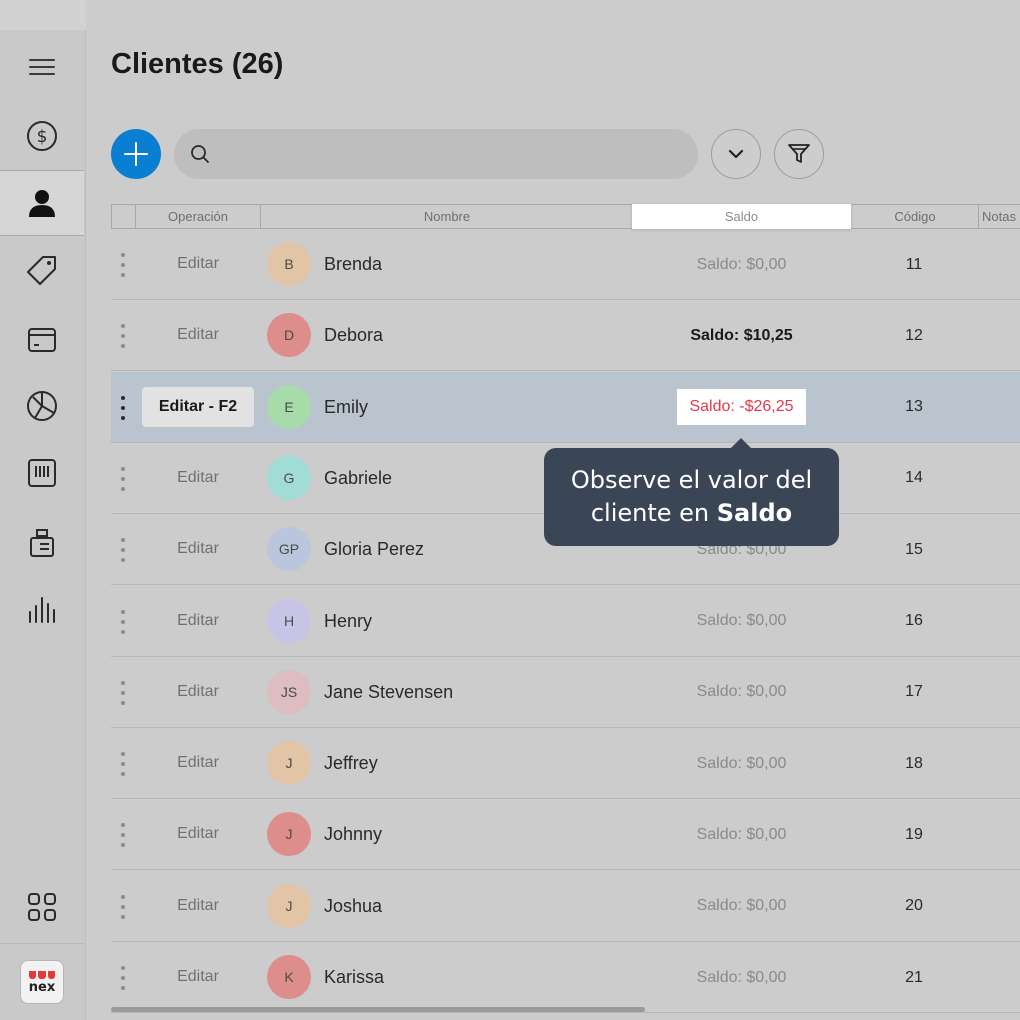 Image resolution: width=1020 pixels, height=1020 pixels. I want to click on avatar: E, so click(289, 406).